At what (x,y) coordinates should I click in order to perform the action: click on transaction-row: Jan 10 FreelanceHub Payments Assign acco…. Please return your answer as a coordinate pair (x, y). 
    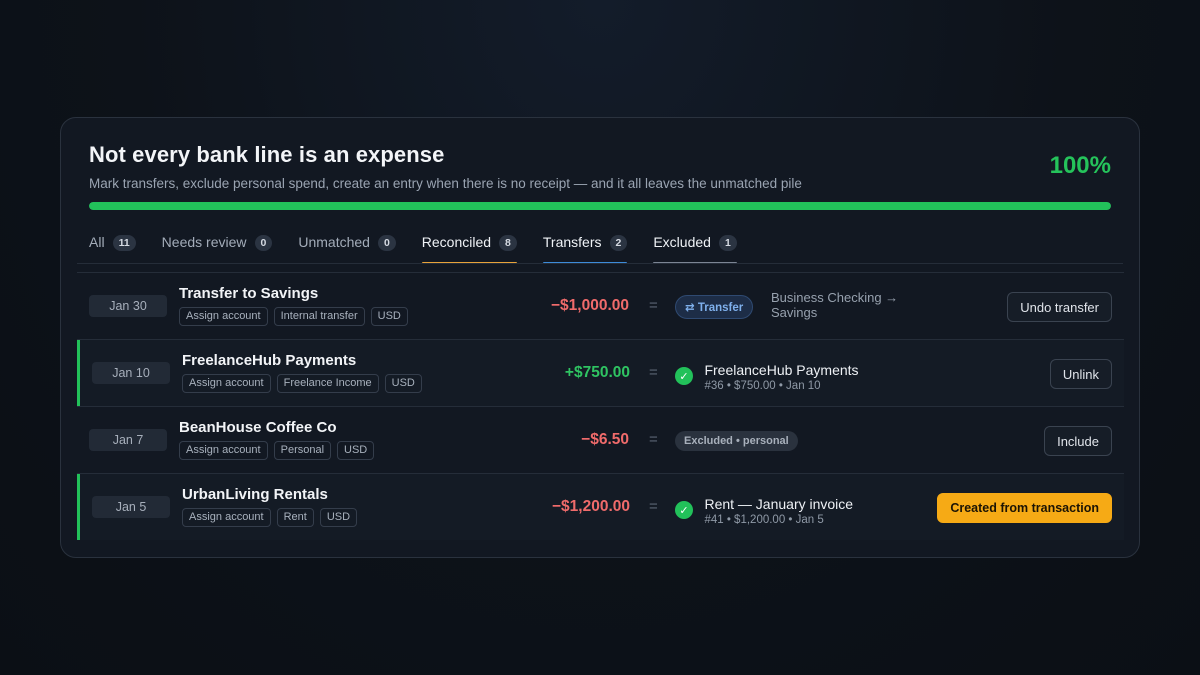
    Looking at the image, I should click on (600, 372).